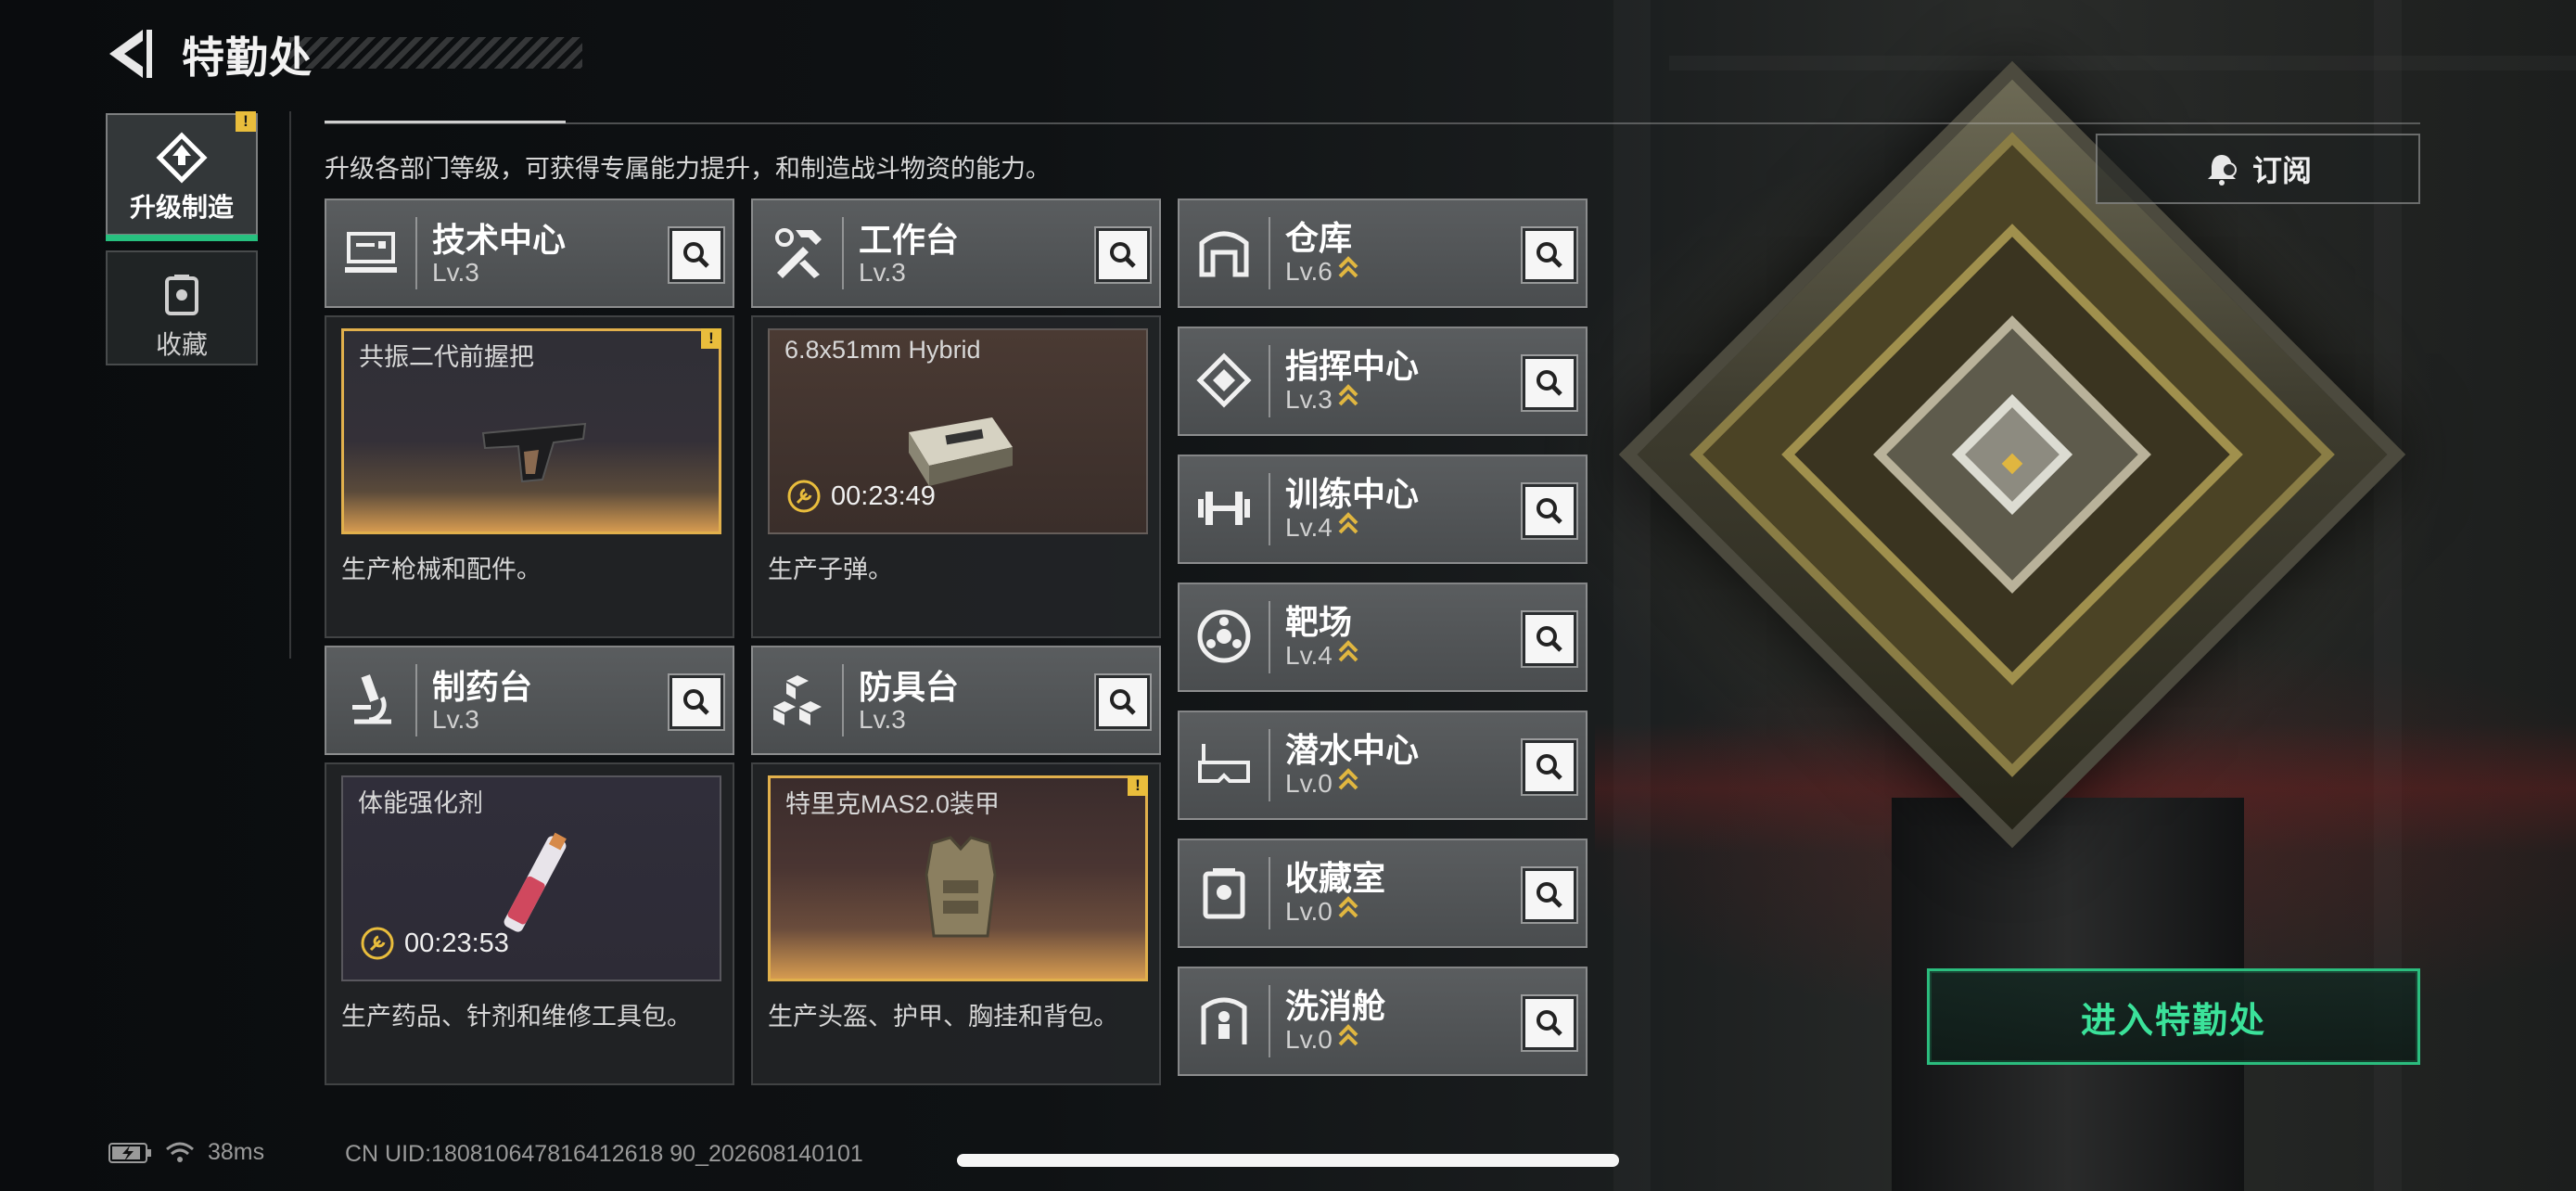  What do you see at coordinates (1224, 894) in the screenshot?
I see `display-case-icon` at bounding box center [1224, 894].